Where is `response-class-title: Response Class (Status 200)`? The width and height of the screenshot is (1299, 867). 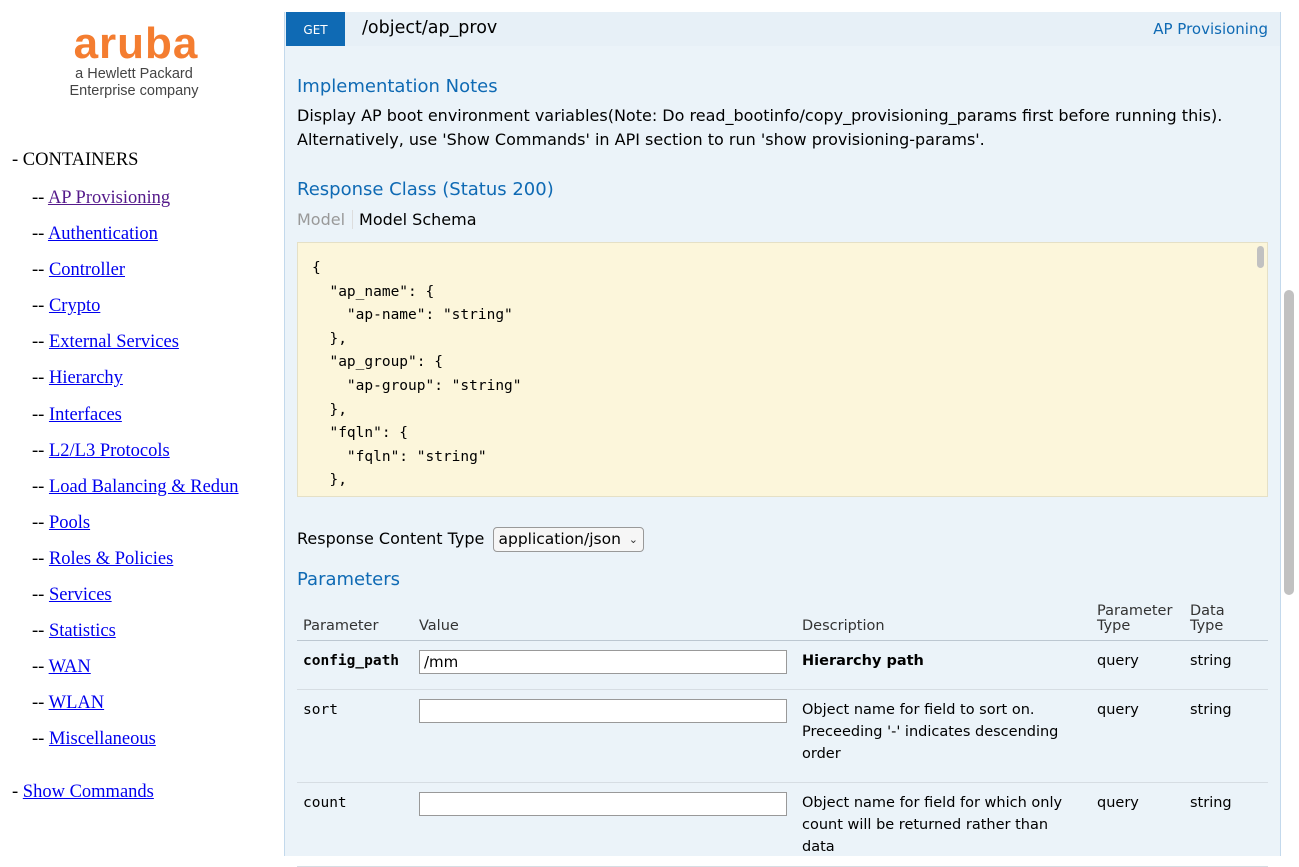
response-class-title: Response Class (Status 200) is located at coordinates (425, 189).